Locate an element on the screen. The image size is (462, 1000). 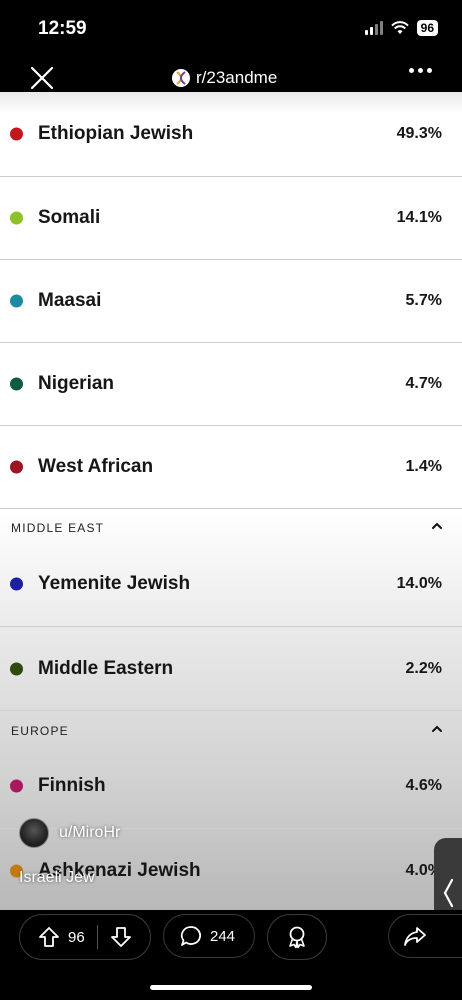
dna-icon is located at coordinates (181, 78).